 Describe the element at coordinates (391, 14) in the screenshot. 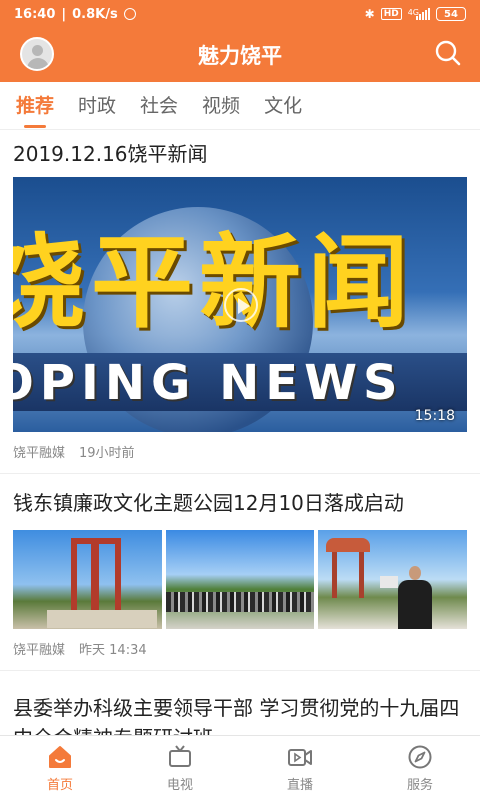

I see `hd-icon: HD` at that location.